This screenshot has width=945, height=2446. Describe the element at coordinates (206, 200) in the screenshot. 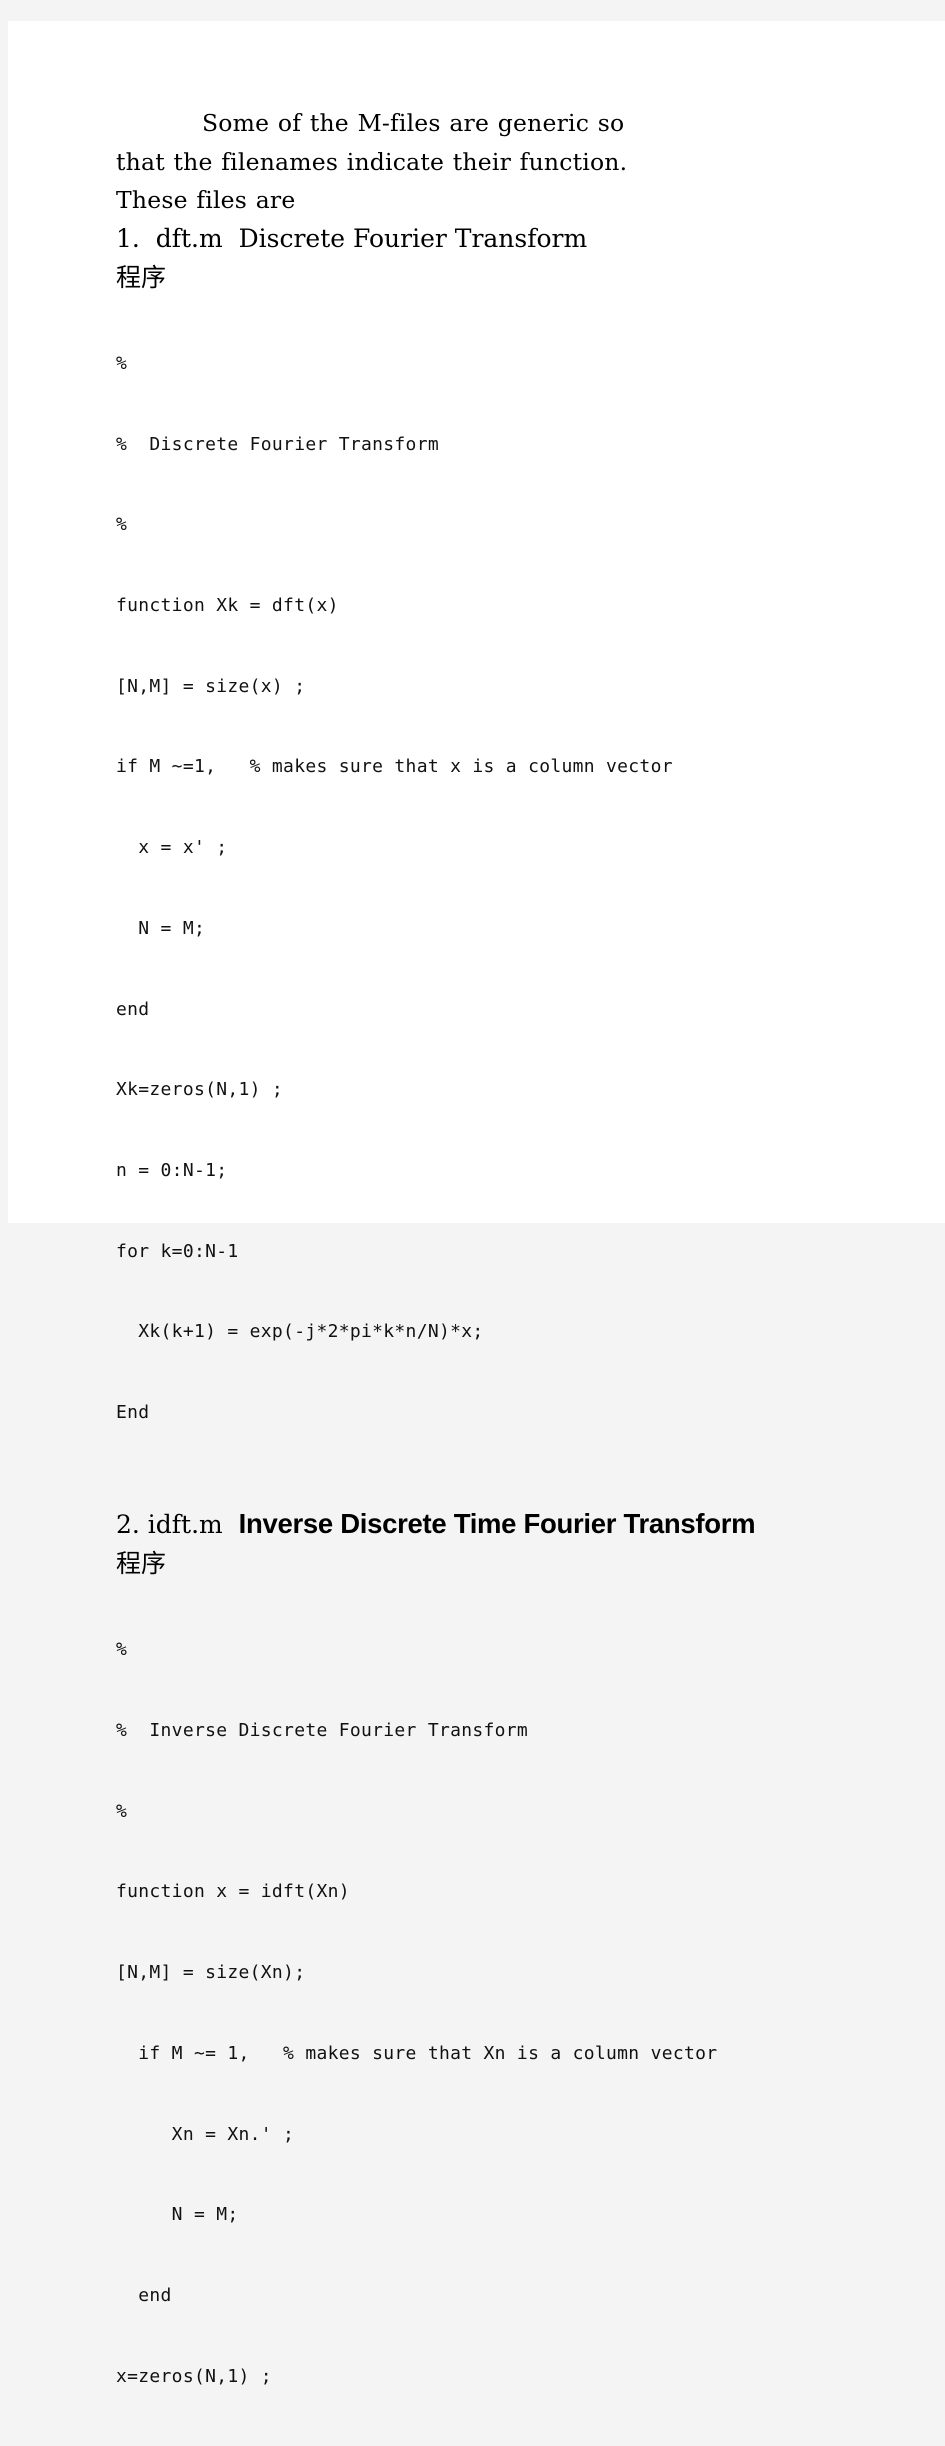

I see `intro-line-3: These files are` at that location.